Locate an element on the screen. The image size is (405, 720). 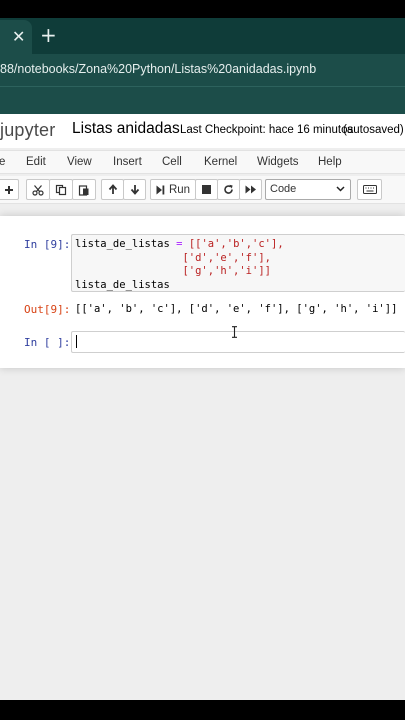
menu-edit: Edit is located at coordinates (36, 162).